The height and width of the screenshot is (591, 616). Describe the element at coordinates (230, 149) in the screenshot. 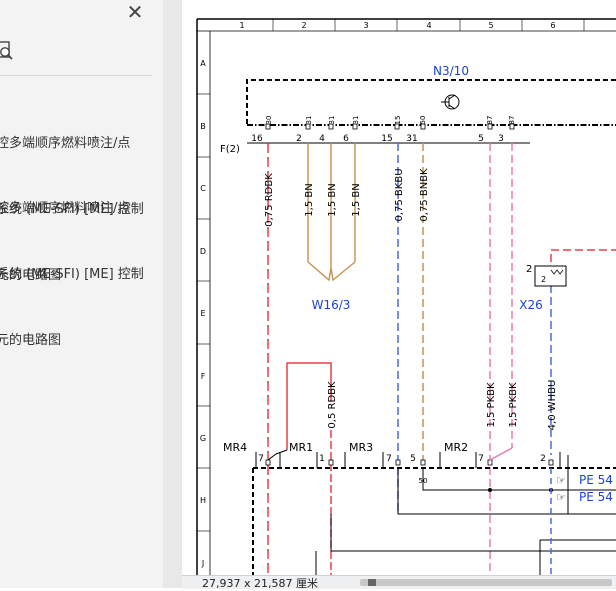

I see `connector-label: F(2)` at that location.